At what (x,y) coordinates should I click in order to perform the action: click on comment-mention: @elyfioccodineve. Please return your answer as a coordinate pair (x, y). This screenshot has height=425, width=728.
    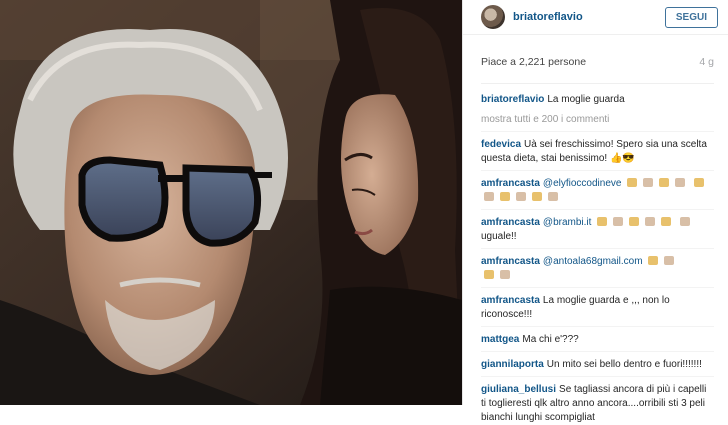
    Looking at the image, I should click on (582, 183).